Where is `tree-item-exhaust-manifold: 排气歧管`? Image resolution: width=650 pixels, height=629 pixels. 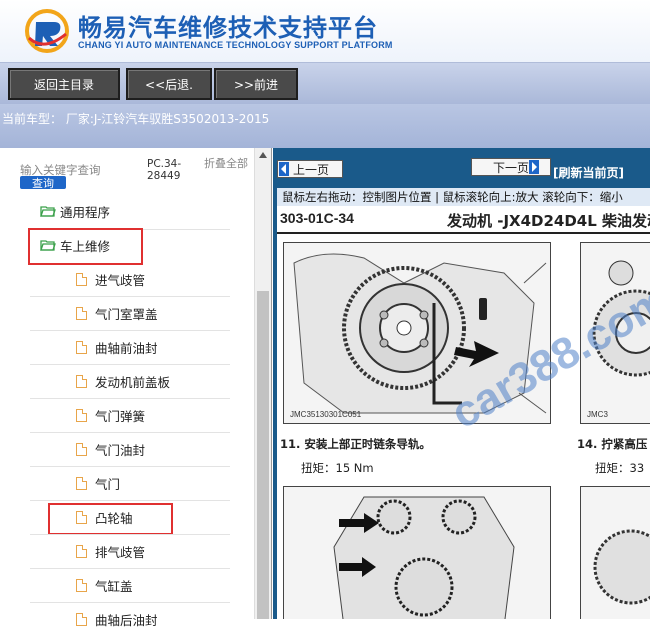
tree-item-exhaust-manifold: 排气歧管 is located at coordinates (110, 551).